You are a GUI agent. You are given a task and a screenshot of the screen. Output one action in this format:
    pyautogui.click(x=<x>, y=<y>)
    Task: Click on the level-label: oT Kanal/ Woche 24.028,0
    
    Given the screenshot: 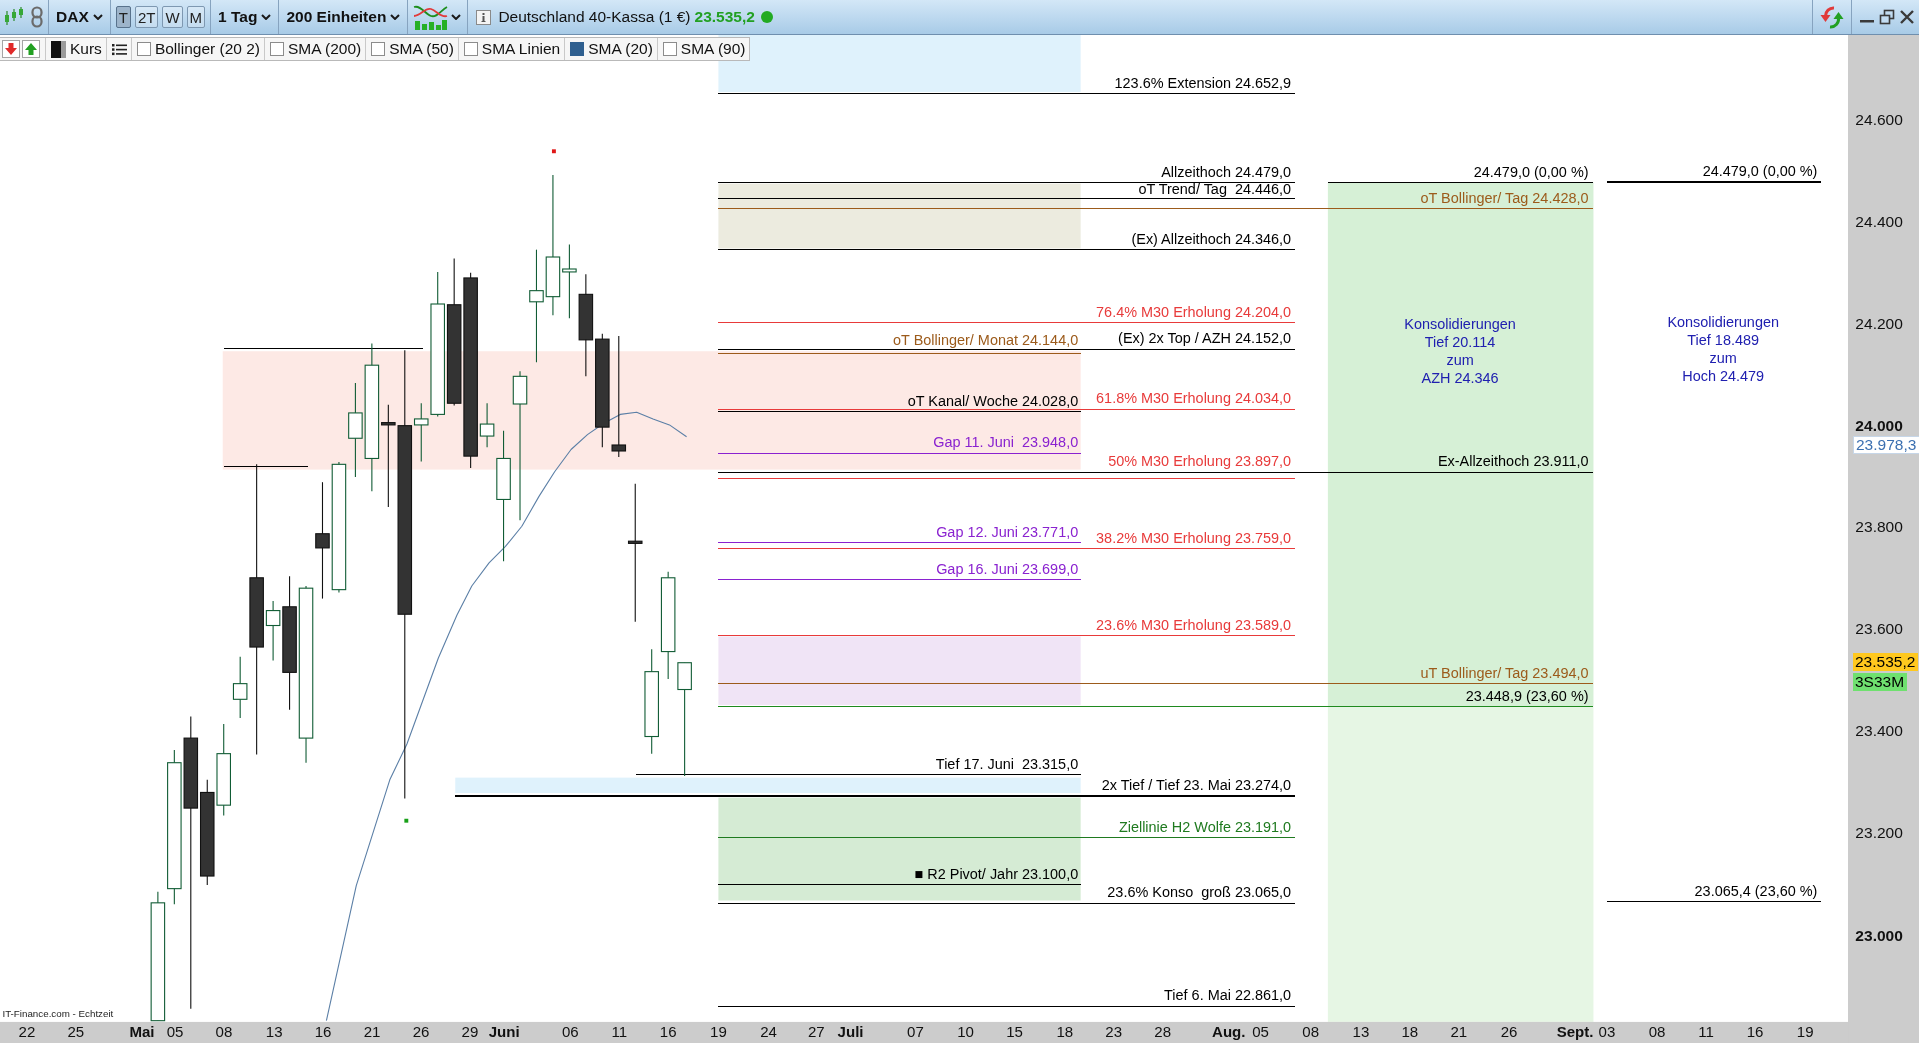 What is the action you would take?
    pyautogui.click(x=993, y=400)
    